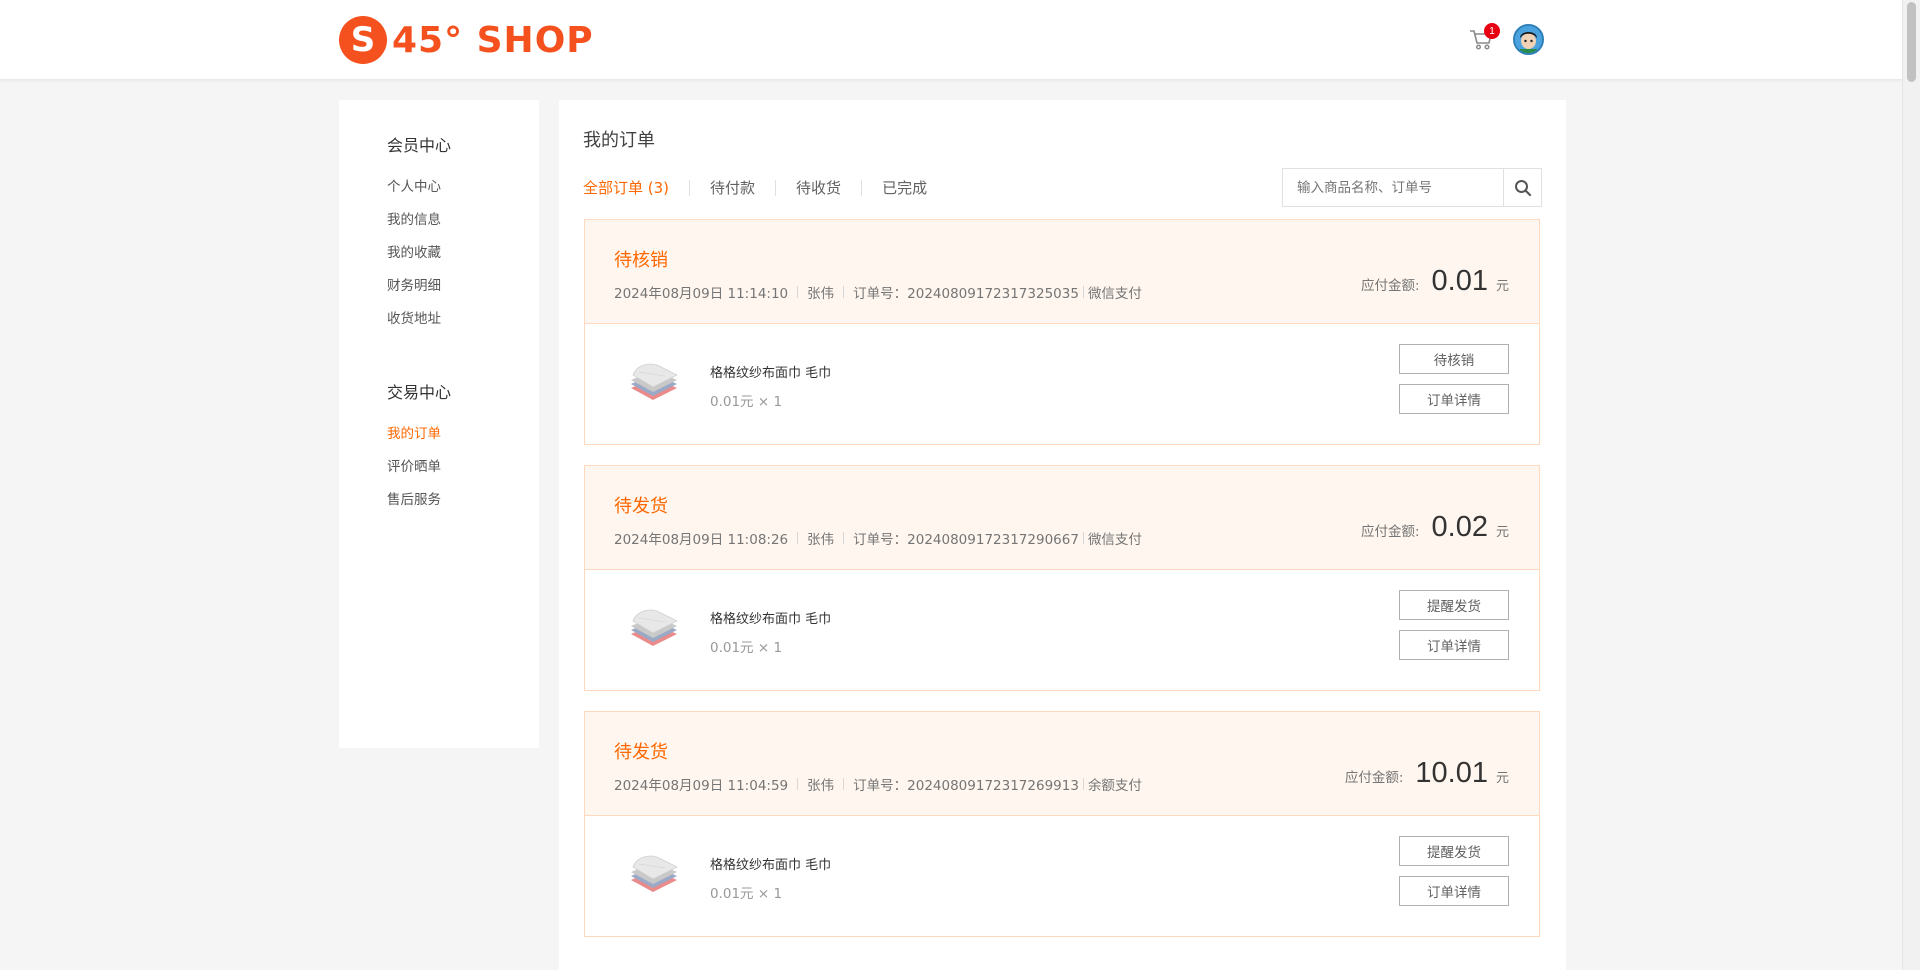 This screenshot has height=970, width=1920. What do you see at coordinates (732, 188) in the screenshot?
I see `tab-pending-payment: 待付款` at bounding box center [732, 188].